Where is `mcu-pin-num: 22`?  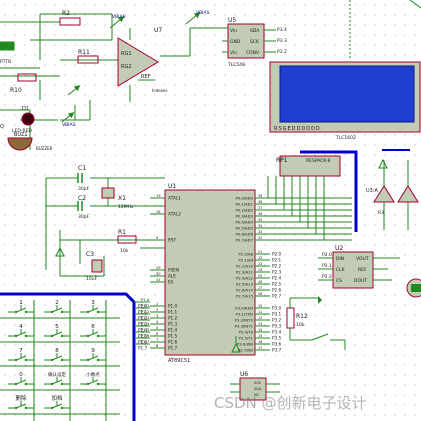 mcu-pin-num: 22 is located at coordinates (260, 258).